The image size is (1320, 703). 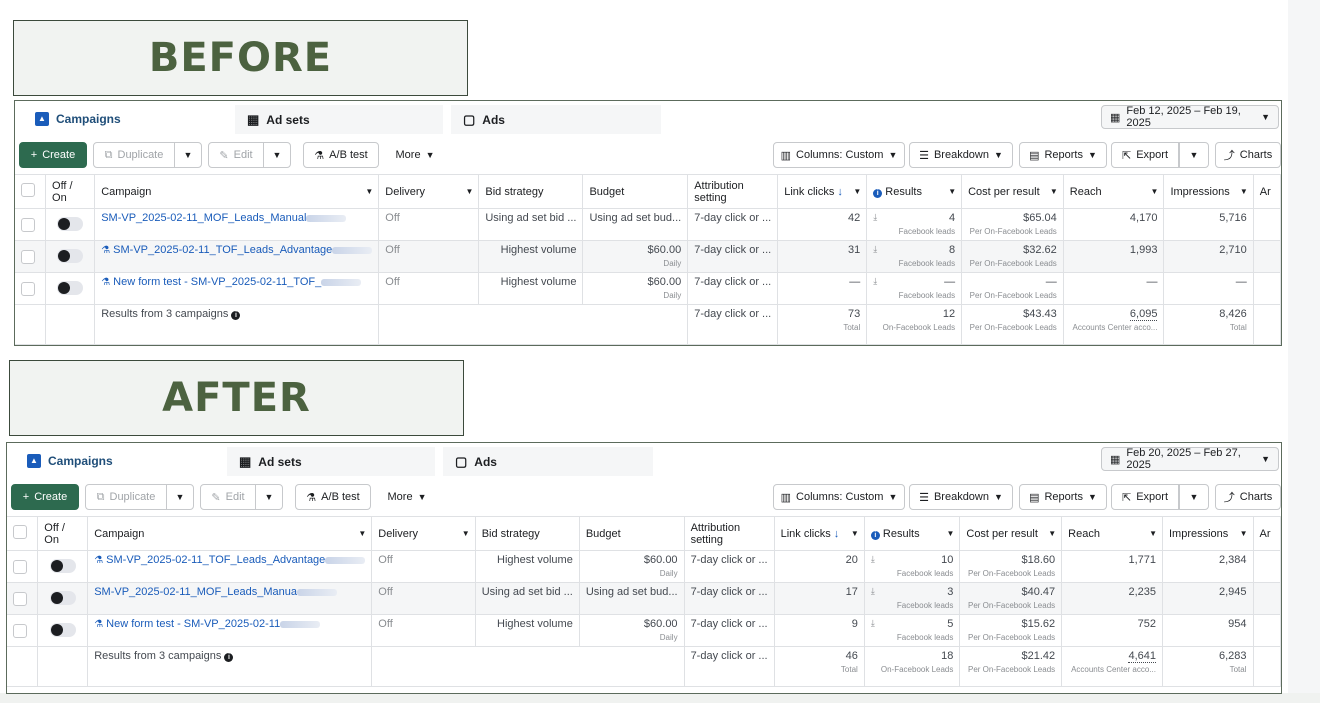 What do you see at coordinates (203, 218) in the screenshot?
I see `campaign-name-link: SM-VP_2025-02-11_MOF_Leads_Manual` at bounding box center [203, 218].